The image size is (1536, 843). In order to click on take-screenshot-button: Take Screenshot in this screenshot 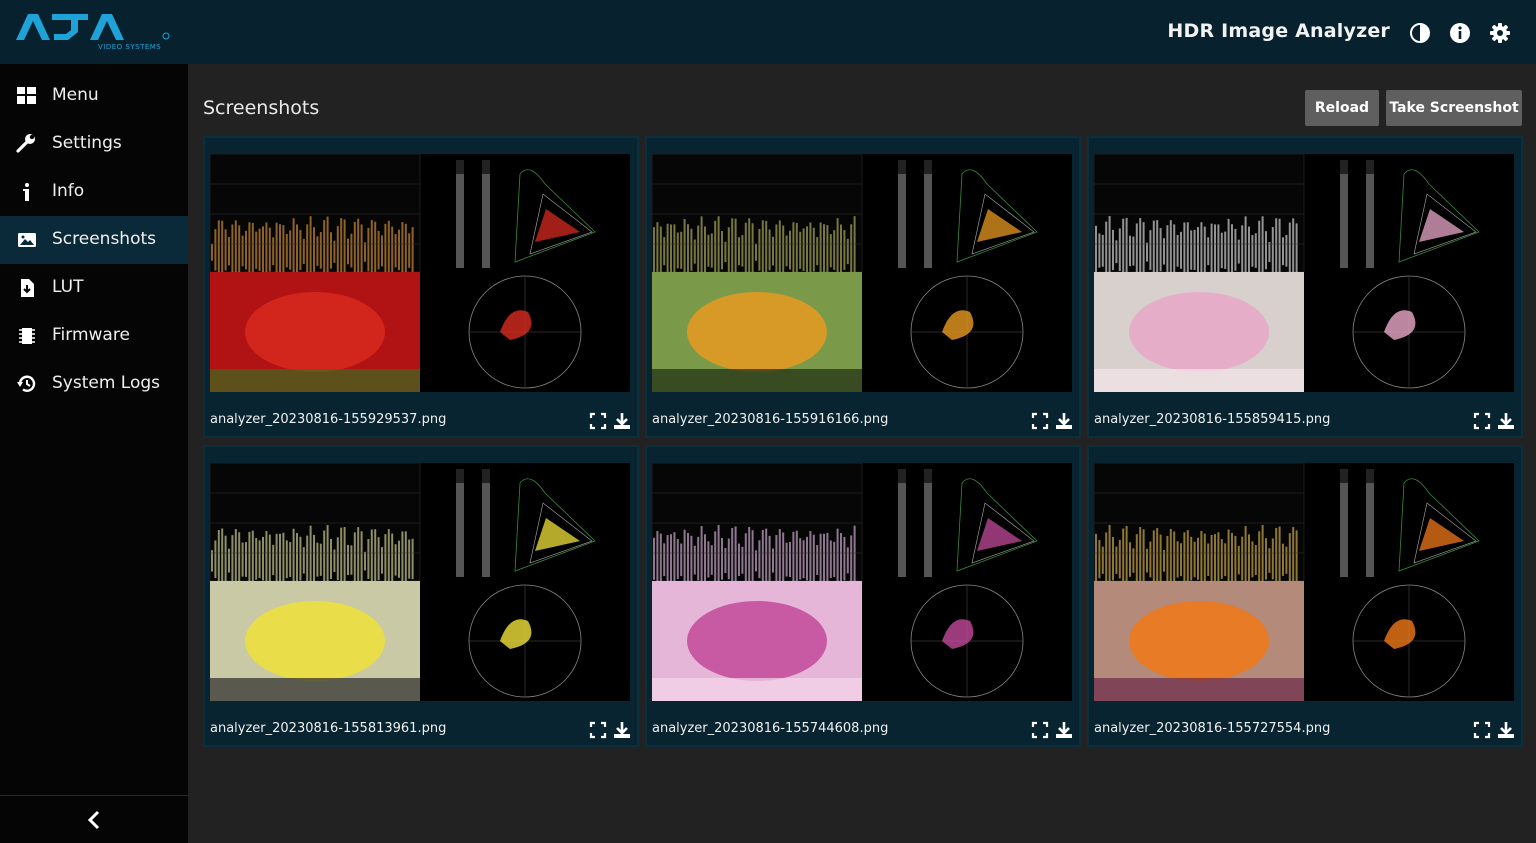, I will do `click(1454, 108)`.